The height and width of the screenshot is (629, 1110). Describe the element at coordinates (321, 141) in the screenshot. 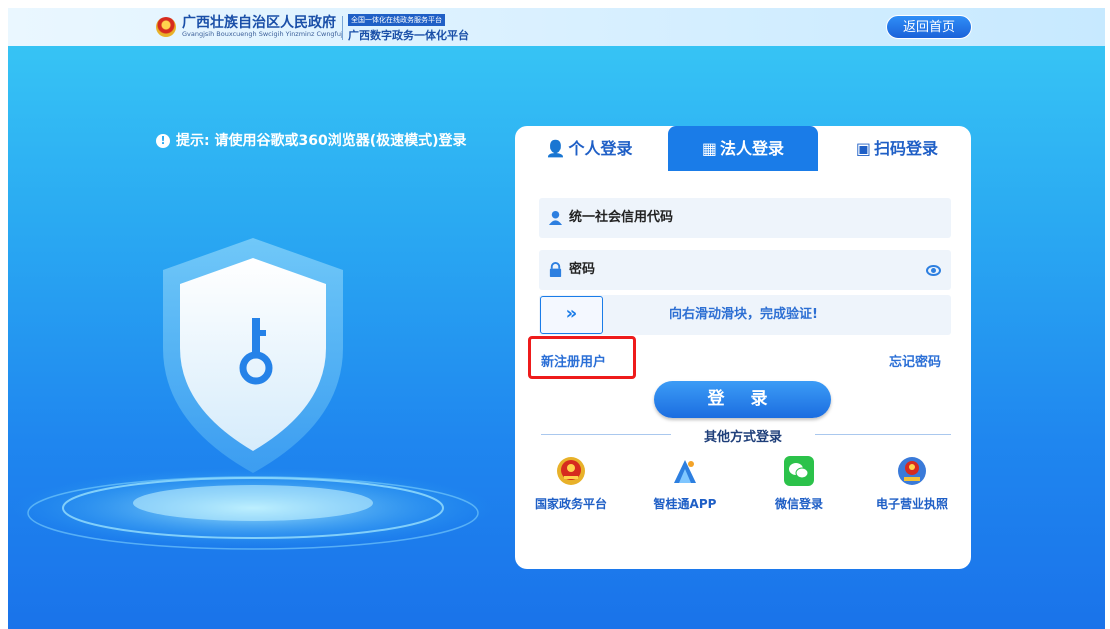

I see `tip-text: 提示: 请使用谷歌或360浏览器(极速模式)登录` at that location.